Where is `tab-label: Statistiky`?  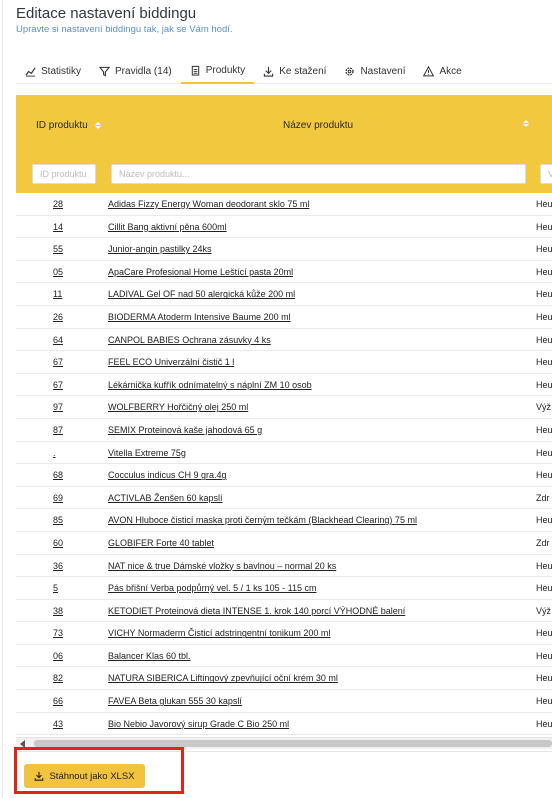 tab-label: Statistiky is located at coordinates (61, 71).